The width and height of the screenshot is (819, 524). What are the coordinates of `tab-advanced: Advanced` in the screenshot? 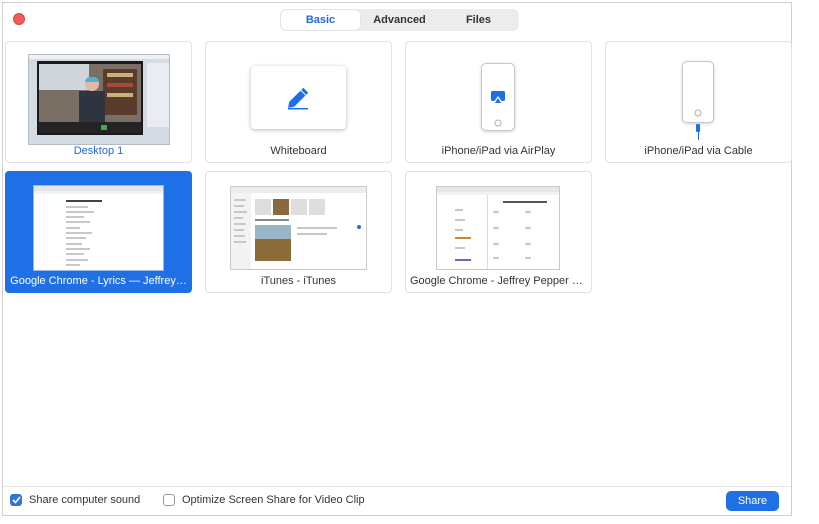 It's located at (399, 20).